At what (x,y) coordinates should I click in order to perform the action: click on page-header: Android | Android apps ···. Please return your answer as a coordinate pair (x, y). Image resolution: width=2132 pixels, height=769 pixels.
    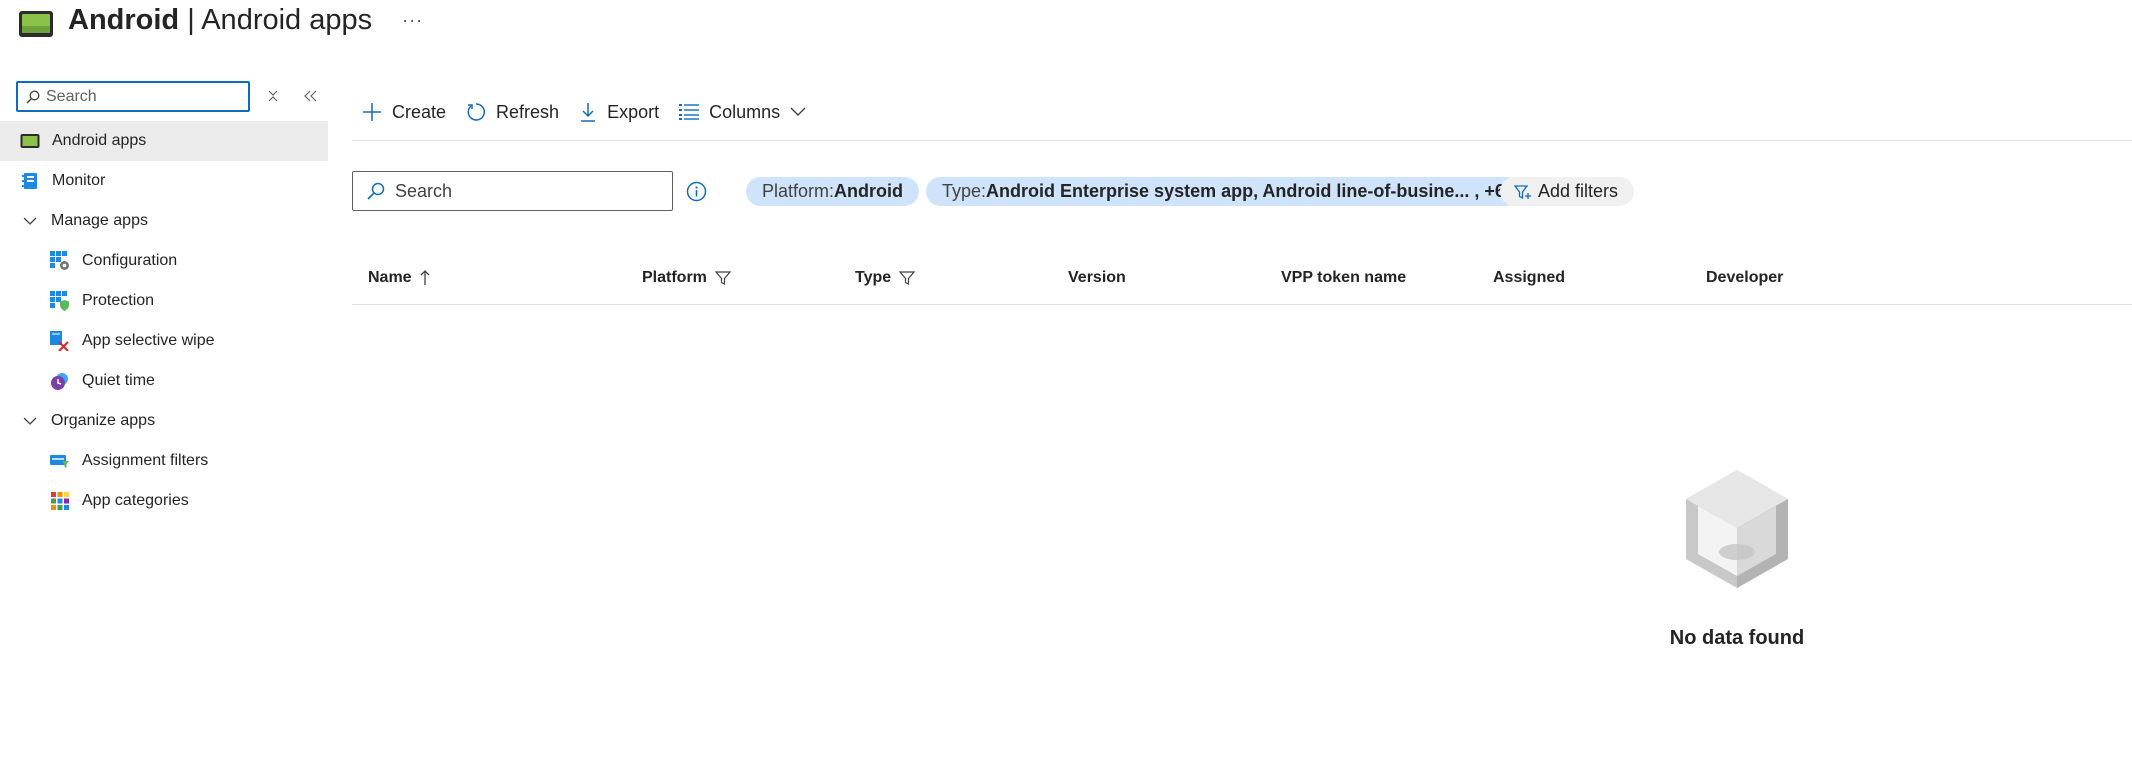
    Looking at the image, I should click on (220, 20).